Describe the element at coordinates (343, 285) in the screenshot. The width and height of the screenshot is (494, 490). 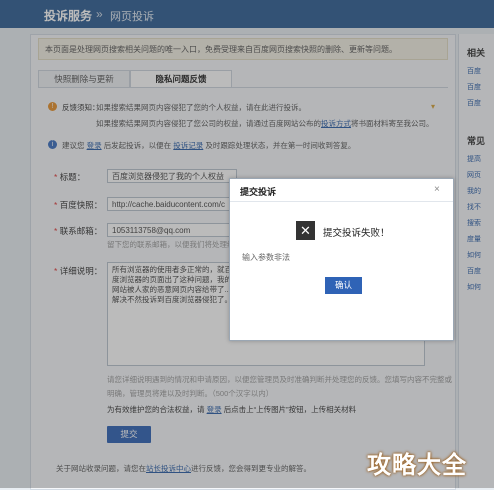
I see `confirm-button: 确认` at that location.